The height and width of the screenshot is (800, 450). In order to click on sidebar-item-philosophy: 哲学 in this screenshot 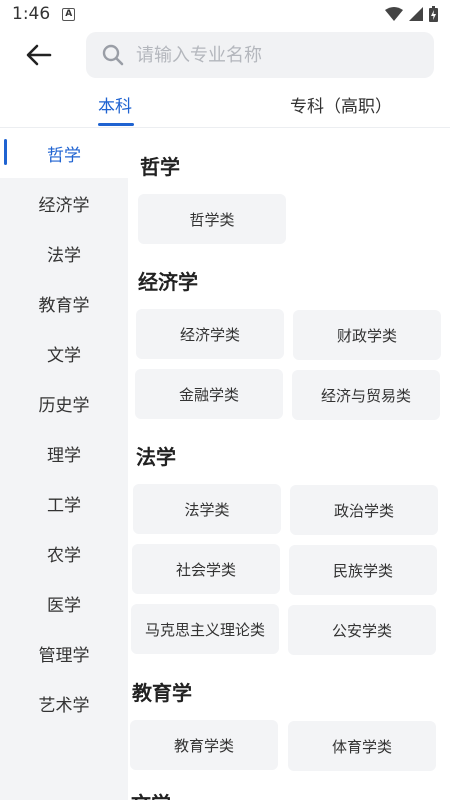, I will do `click(64, 153)`.